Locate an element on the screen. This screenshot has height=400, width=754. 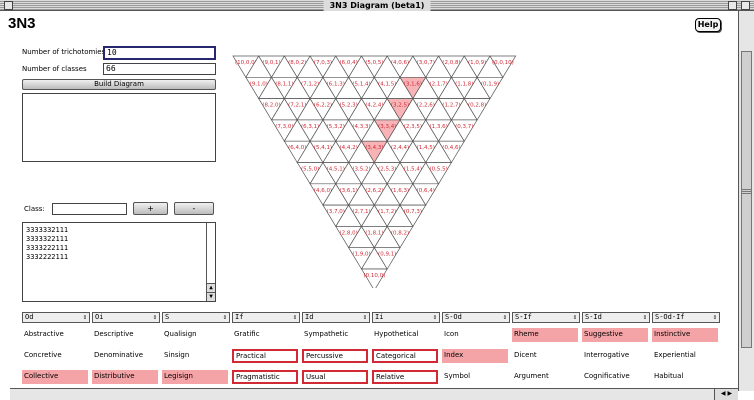
table-cell: Categorical is located at coordinates (405, 356).